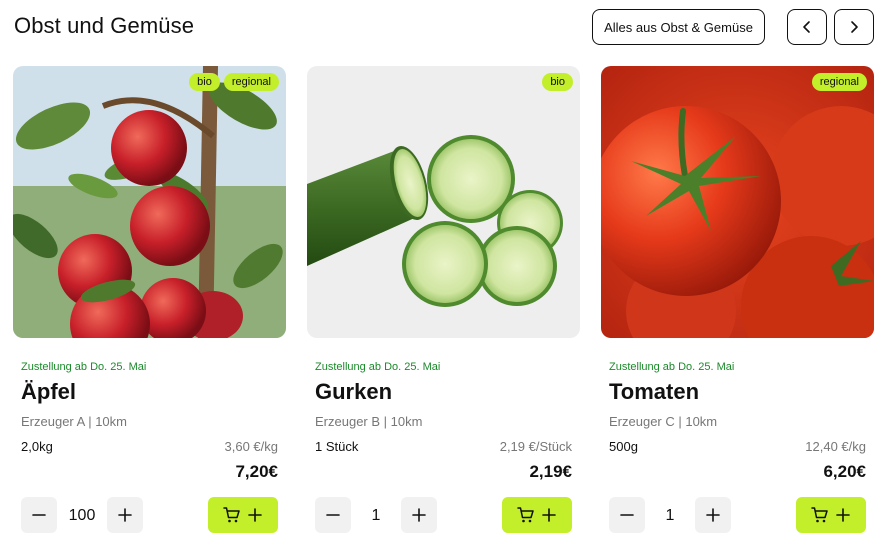 The image size is (895, 549). I want to click on view-all-button: Alles aus Obst & Gemüse, so click(678, 27).